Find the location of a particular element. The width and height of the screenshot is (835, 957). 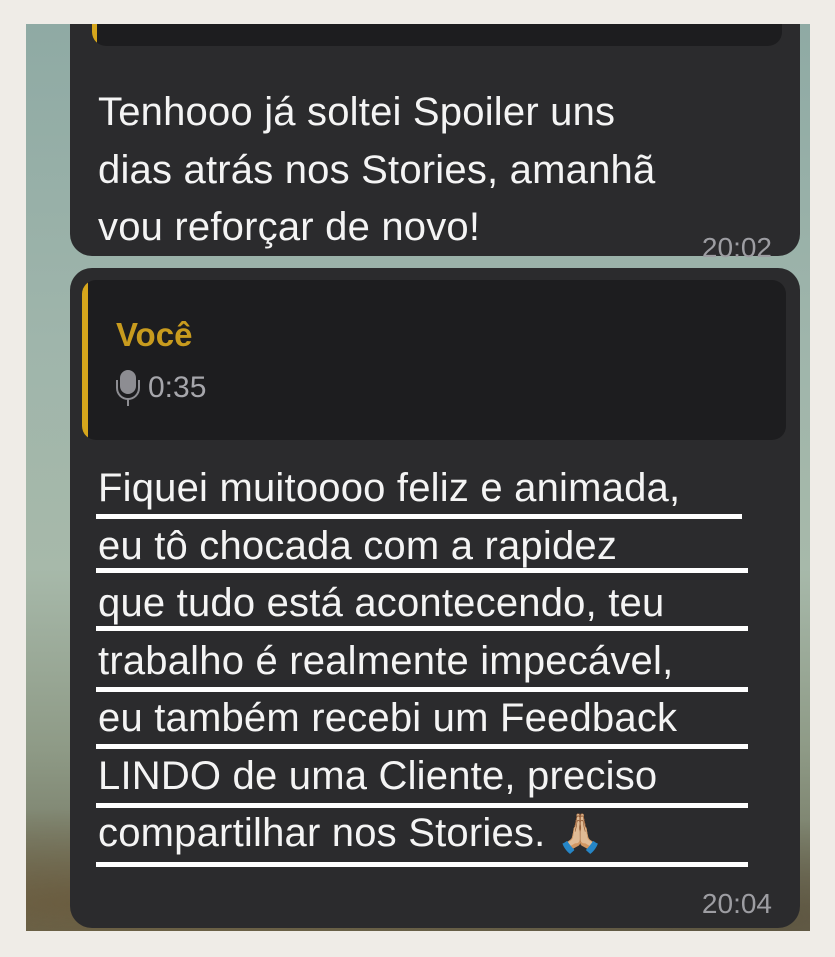

message-timestamp: 20:04 is located at coordinates (736, 903).